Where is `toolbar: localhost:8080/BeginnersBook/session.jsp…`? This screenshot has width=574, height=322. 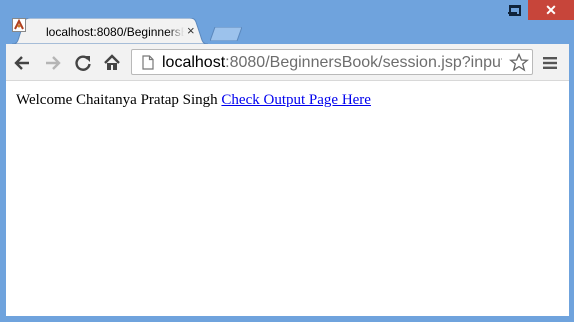 toolbar: localhost:8080/BeginnersBook/session.jsp… is located at coordinates (287, 62).